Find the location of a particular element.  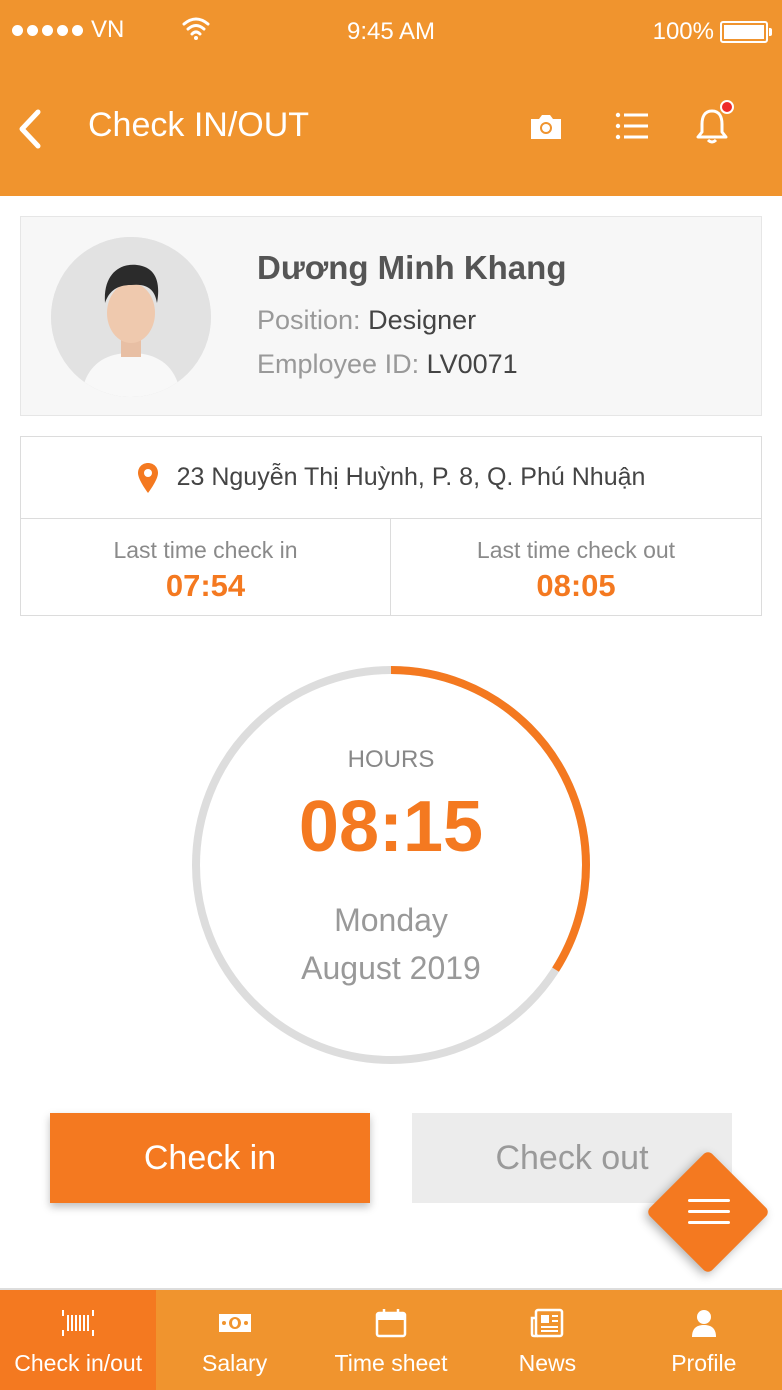

camera-icon is located at coordinates (546, 126).